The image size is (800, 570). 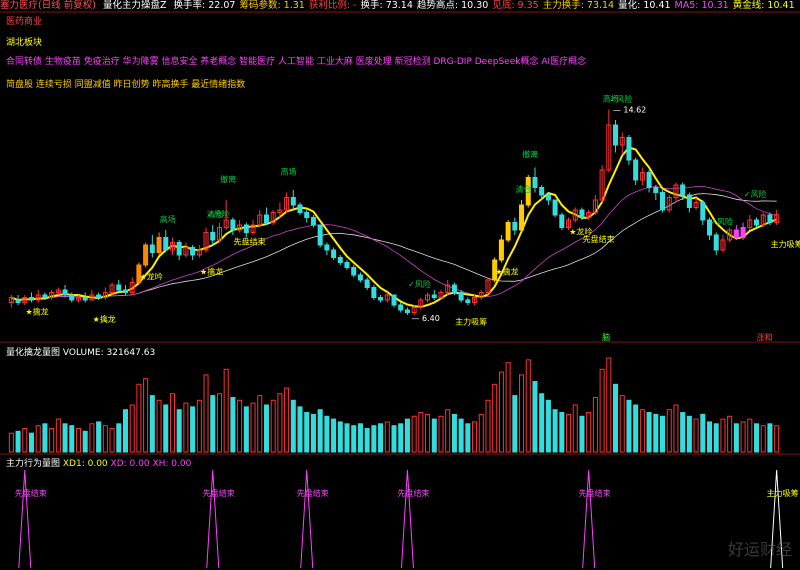 What do you see at coordinates (530, 154) in the screenshot?
I see `annotation-5: 撤离` at bounding box center [530, 154].